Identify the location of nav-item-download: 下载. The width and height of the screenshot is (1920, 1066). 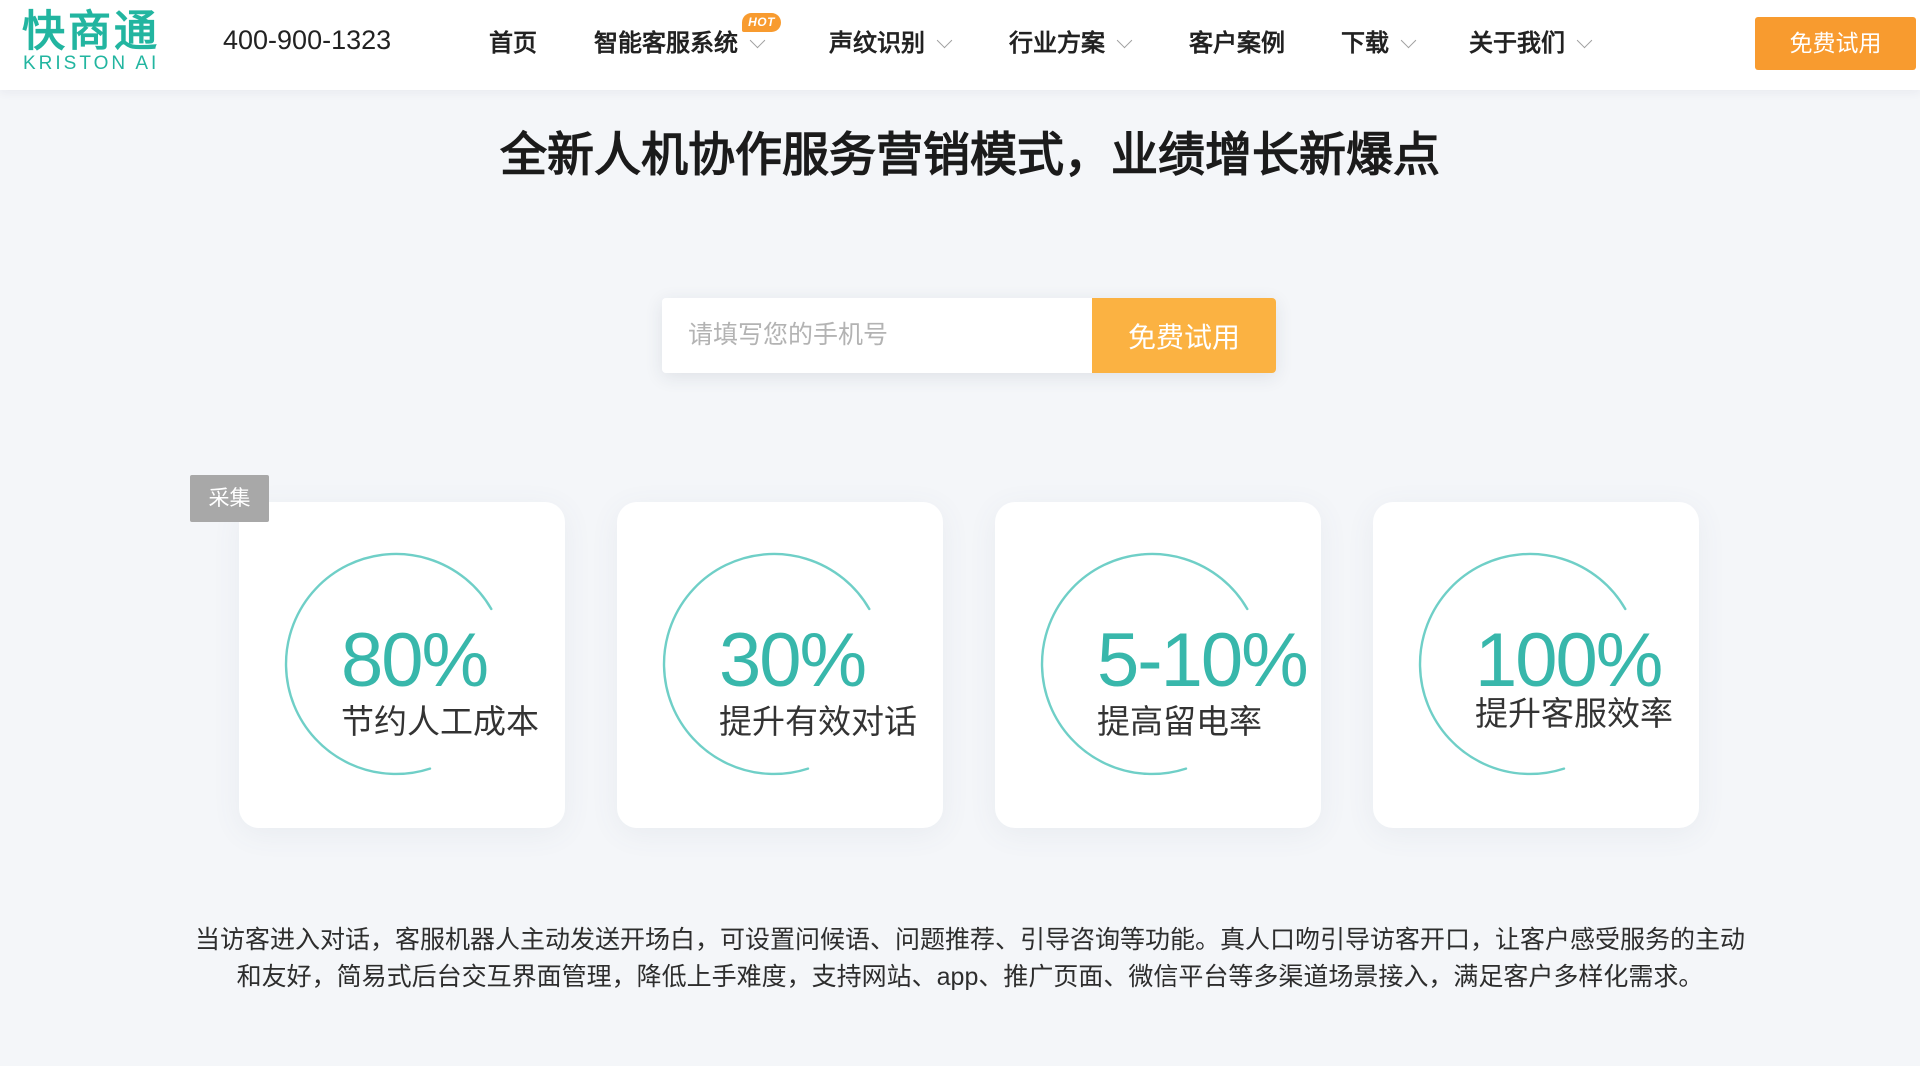
(1379, 44).